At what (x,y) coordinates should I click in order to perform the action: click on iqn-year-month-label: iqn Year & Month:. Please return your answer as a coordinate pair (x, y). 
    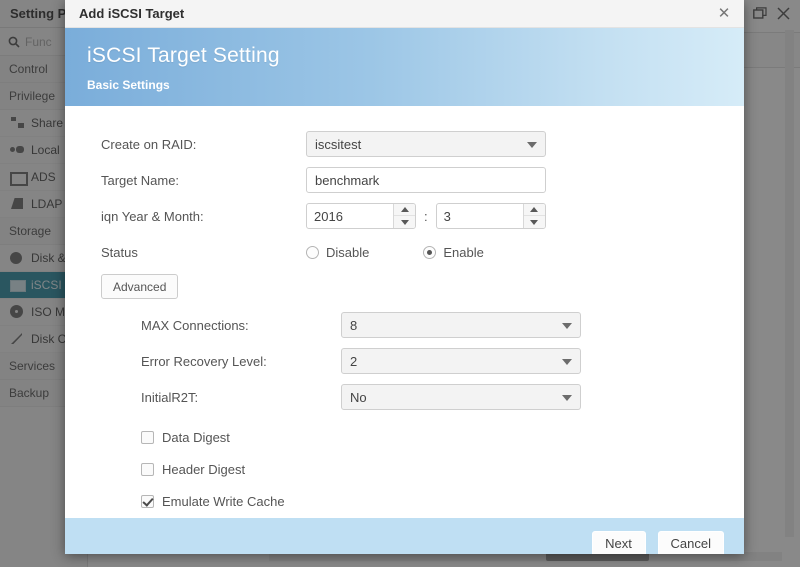
    Looking at the image, I should click on (152, 216).